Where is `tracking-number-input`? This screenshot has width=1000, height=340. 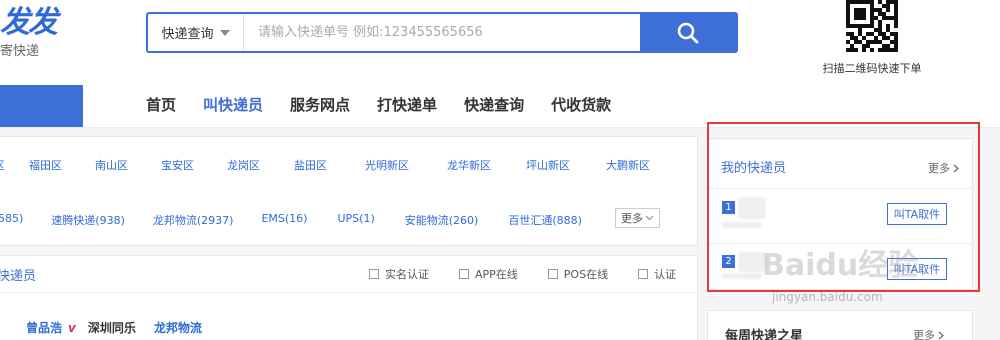
tracking-number-input is located at coordinates (442, 32).